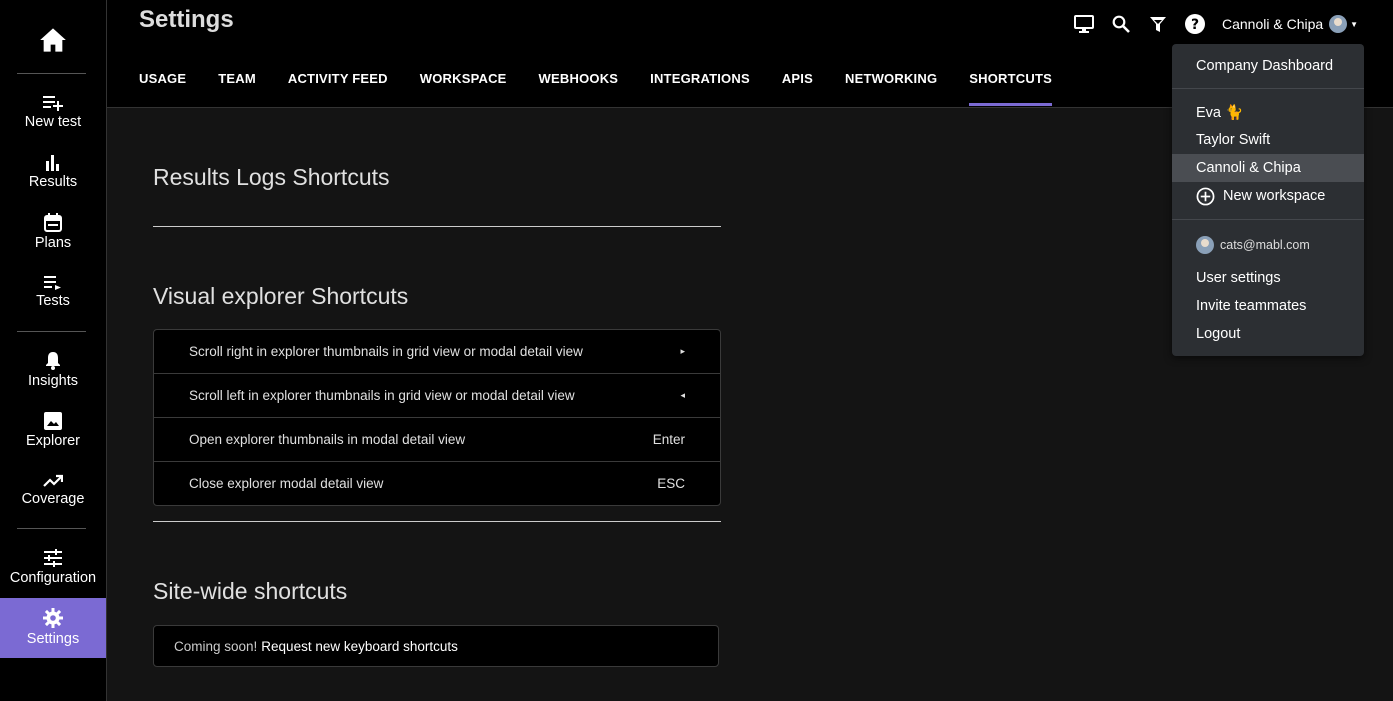  I want to click on image-icon, so click(53, 421).